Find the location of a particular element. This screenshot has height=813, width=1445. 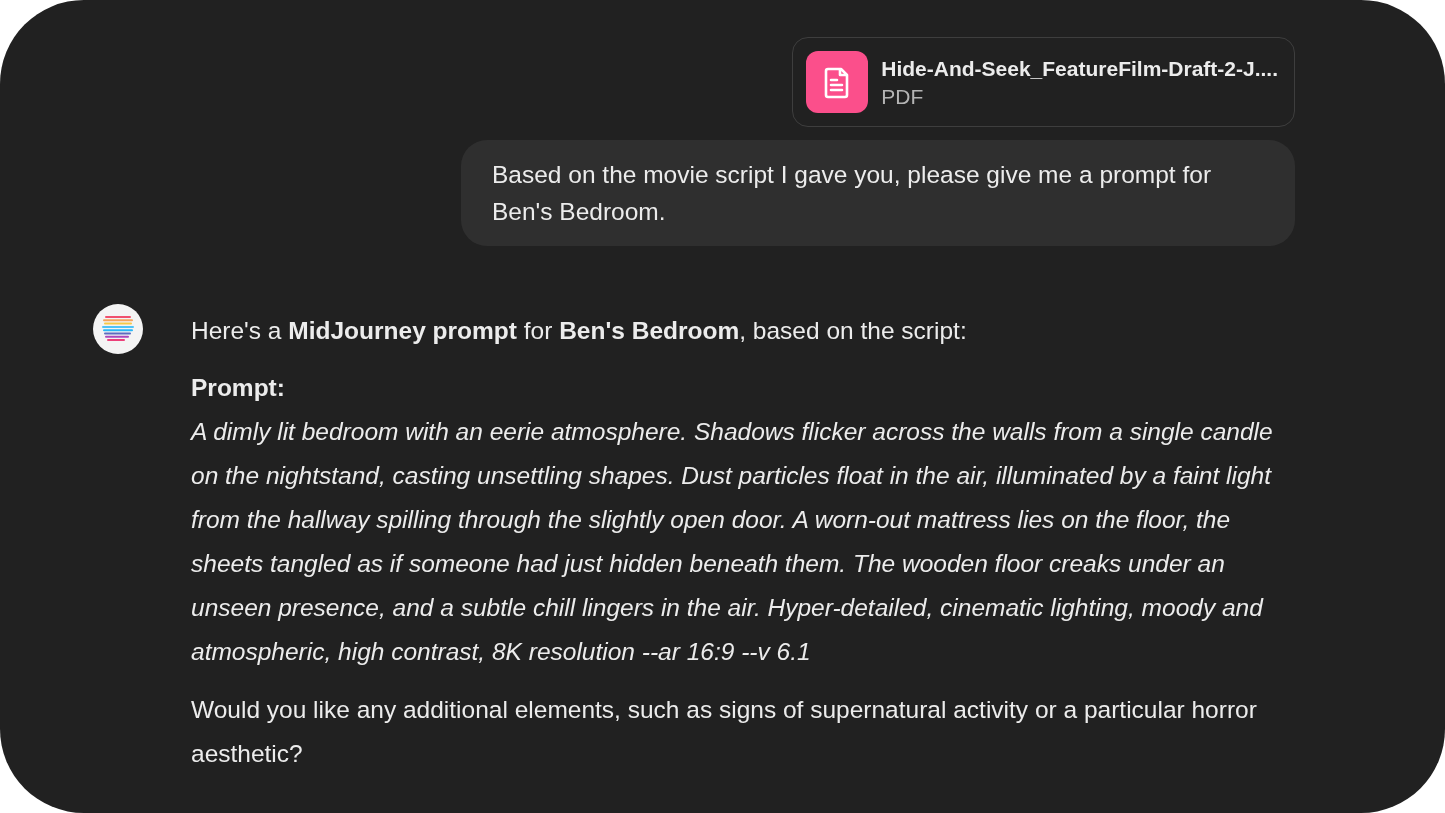

prompt-label: Prompt: is located at coordinates (238, 388).